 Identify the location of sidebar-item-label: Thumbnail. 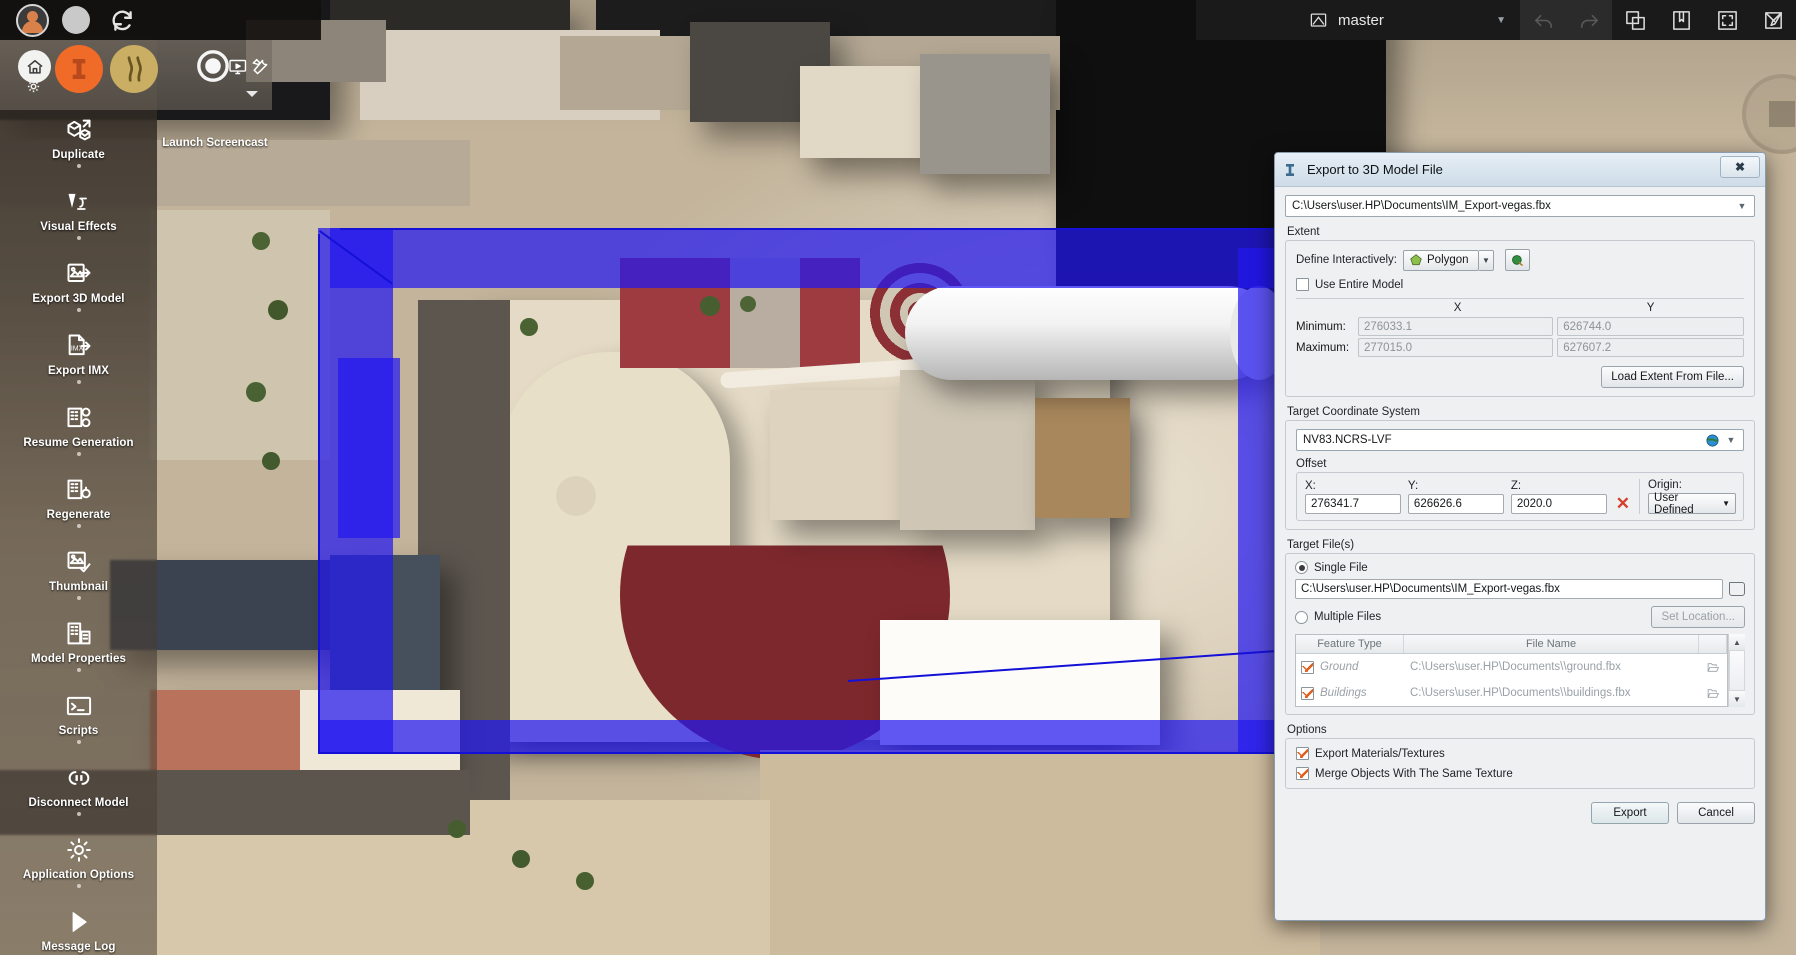
(78, 587).